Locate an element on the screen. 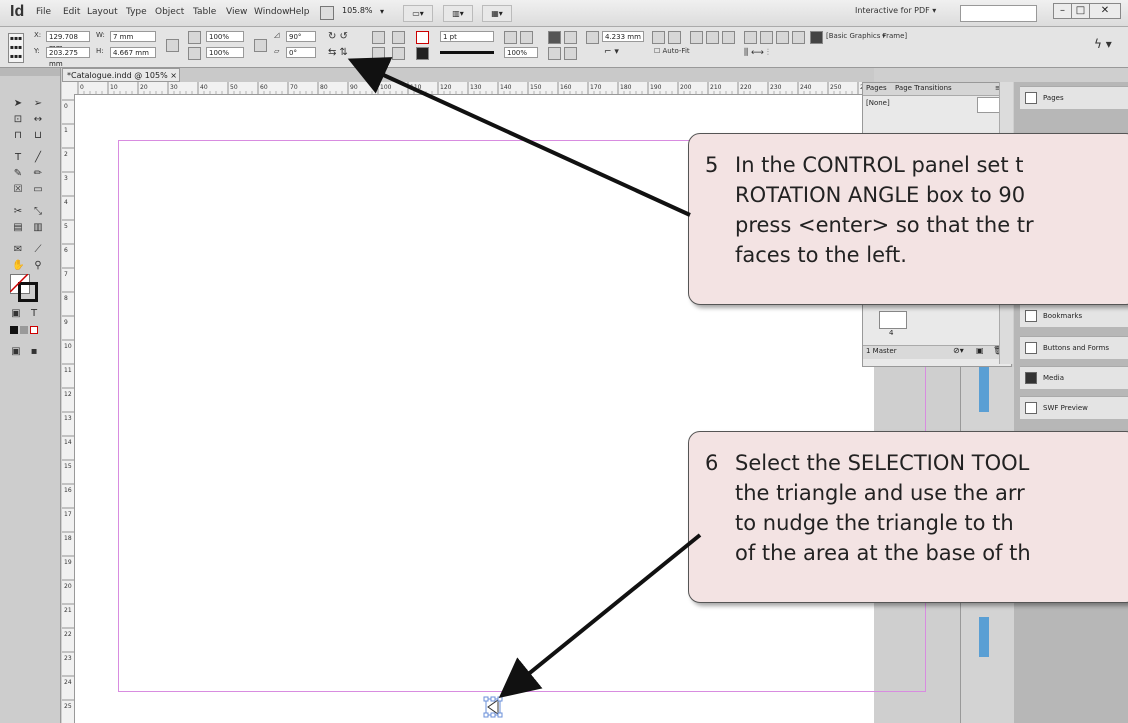 The image size is (1128, 723). new-page-icon: ▣ is located at coordinates (980, 350).